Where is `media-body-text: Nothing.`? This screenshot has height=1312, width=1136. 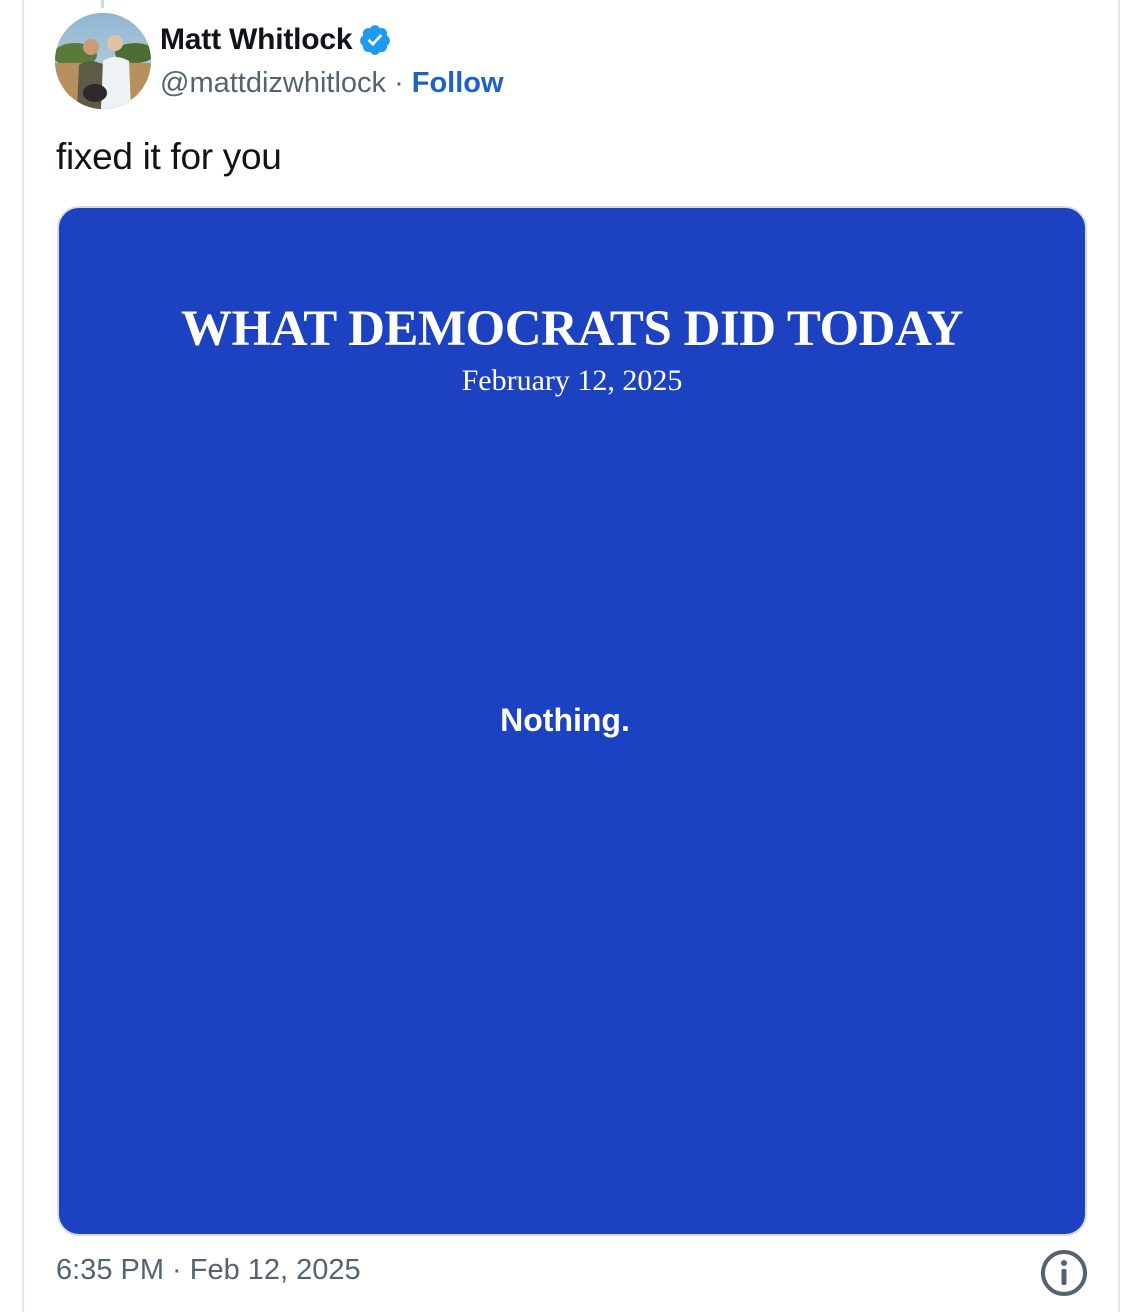
media-body-text: Nothing. is located at coordinates (565, 720).